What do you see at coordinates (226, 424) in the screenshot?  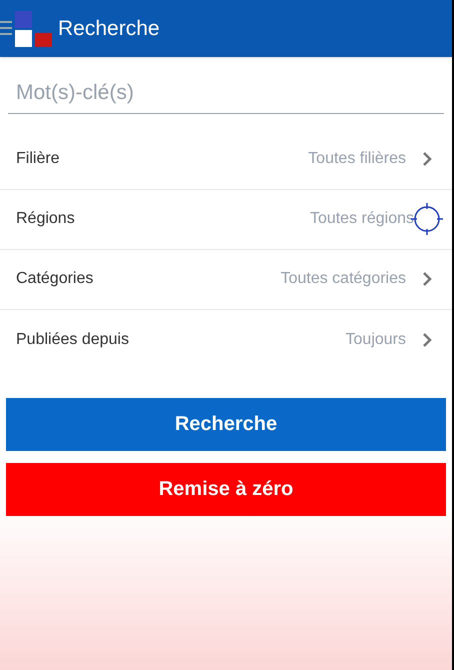 I see `search-button: Recherche` at bounding box center [226, 424].